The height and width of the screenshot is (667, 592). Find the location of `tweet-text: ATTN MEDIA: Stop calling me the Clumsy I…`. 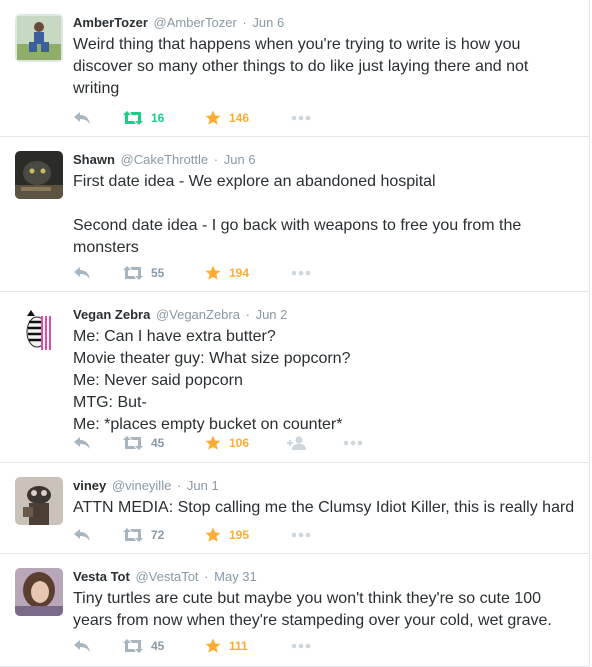

tweet-text: ATTN MEDIA: Stop calling me the Clumsy I… is located at coordinates (324, 507).